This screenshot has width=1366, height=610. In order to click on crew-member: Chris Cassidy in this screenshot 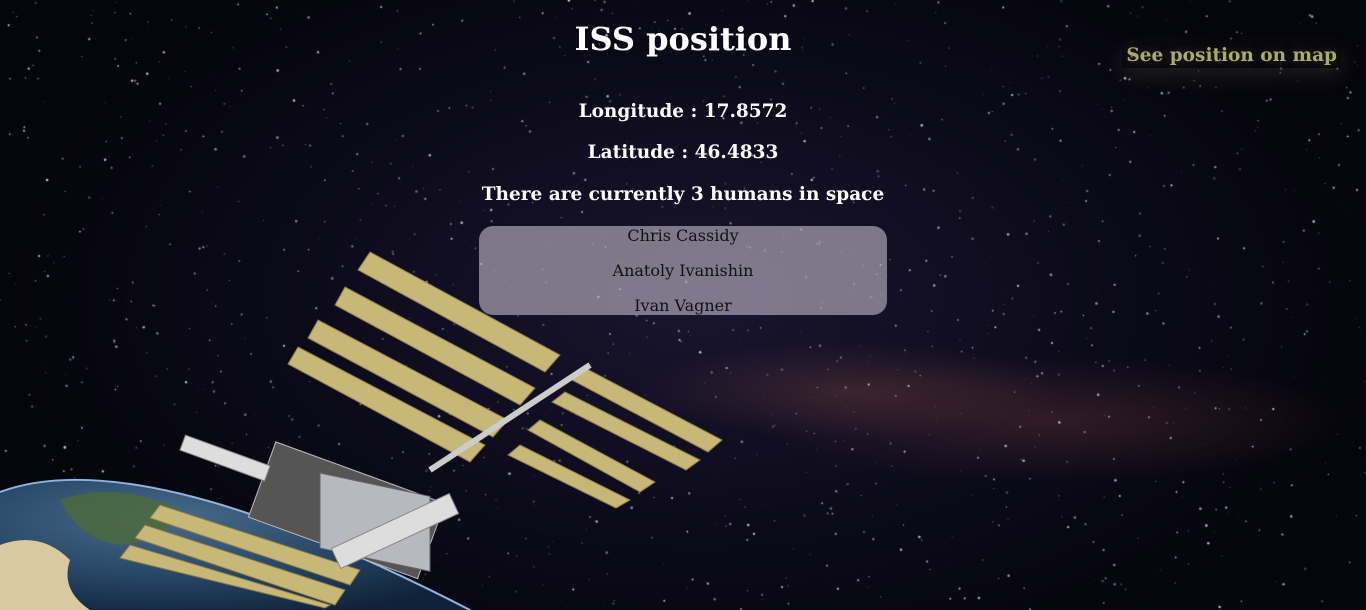, I will do `click(683, 235)`.